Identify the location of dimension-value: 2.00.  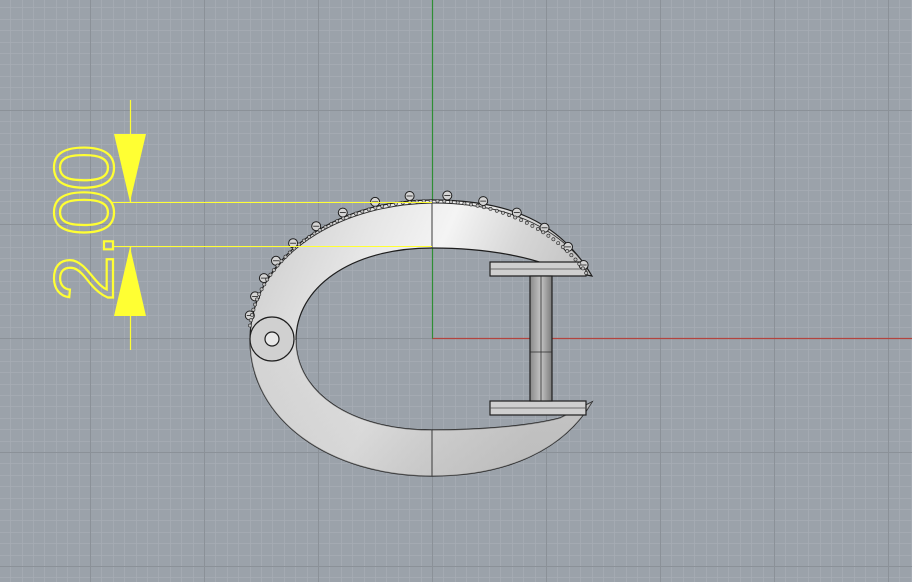
(84, 224).